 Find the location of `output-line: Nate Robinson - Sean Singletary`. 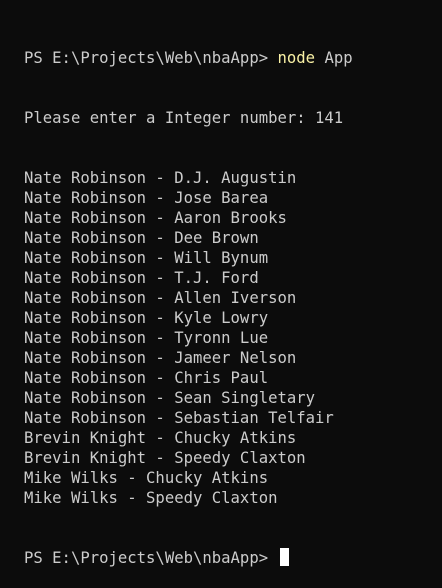

output-line: Nate Robinson - Sean Singletary is located at coordinates (170, 398).